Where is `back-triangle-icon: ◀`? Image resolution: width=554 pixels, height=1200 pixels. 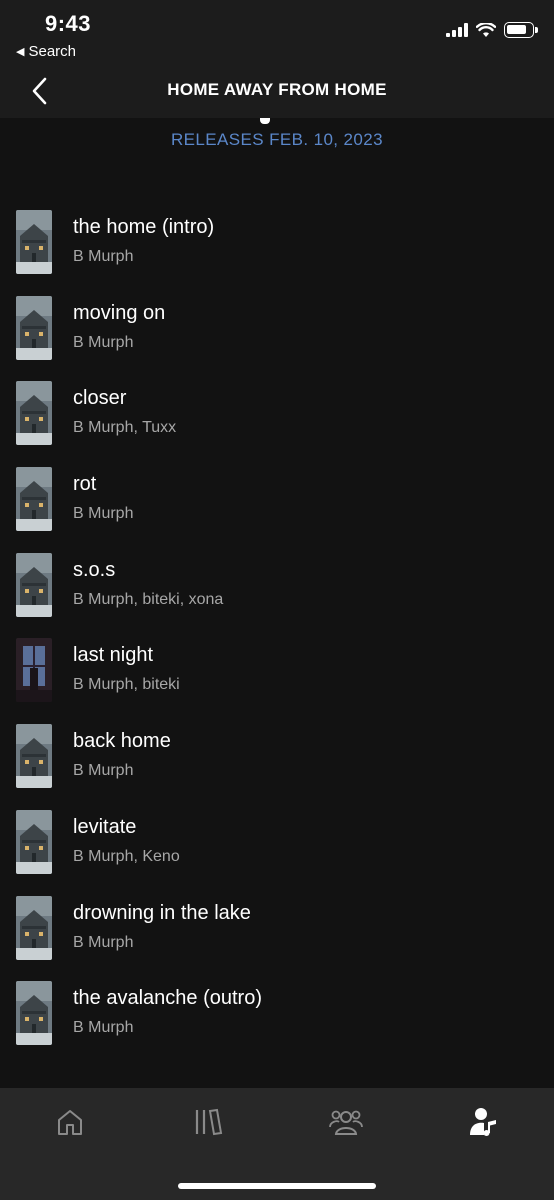
back-triangle-icon: ◀ is located at coordinates (20, 52).